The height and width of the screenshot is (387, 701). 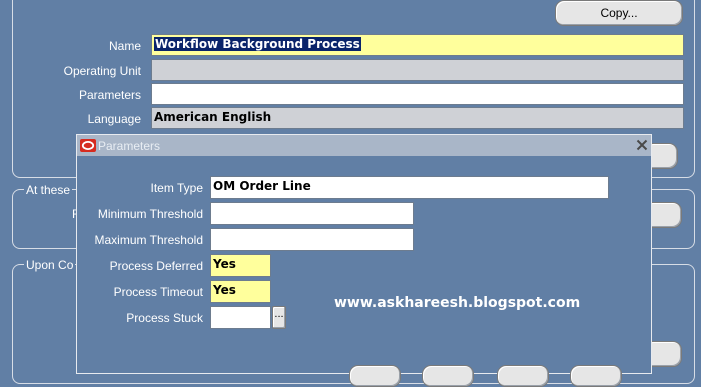 I want to click on minimum-threshold-label: Minimum Threshold, so click(x=150, y=214).